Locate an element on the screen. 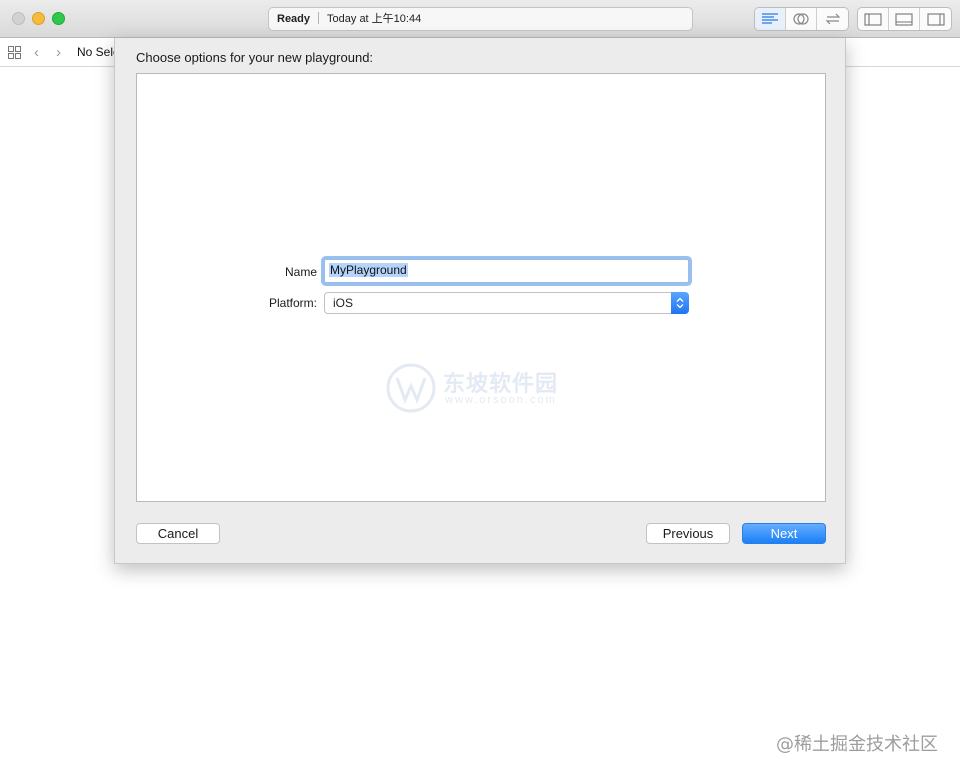  name-input-value: MyPlayground is located at coordinates (368, 270).